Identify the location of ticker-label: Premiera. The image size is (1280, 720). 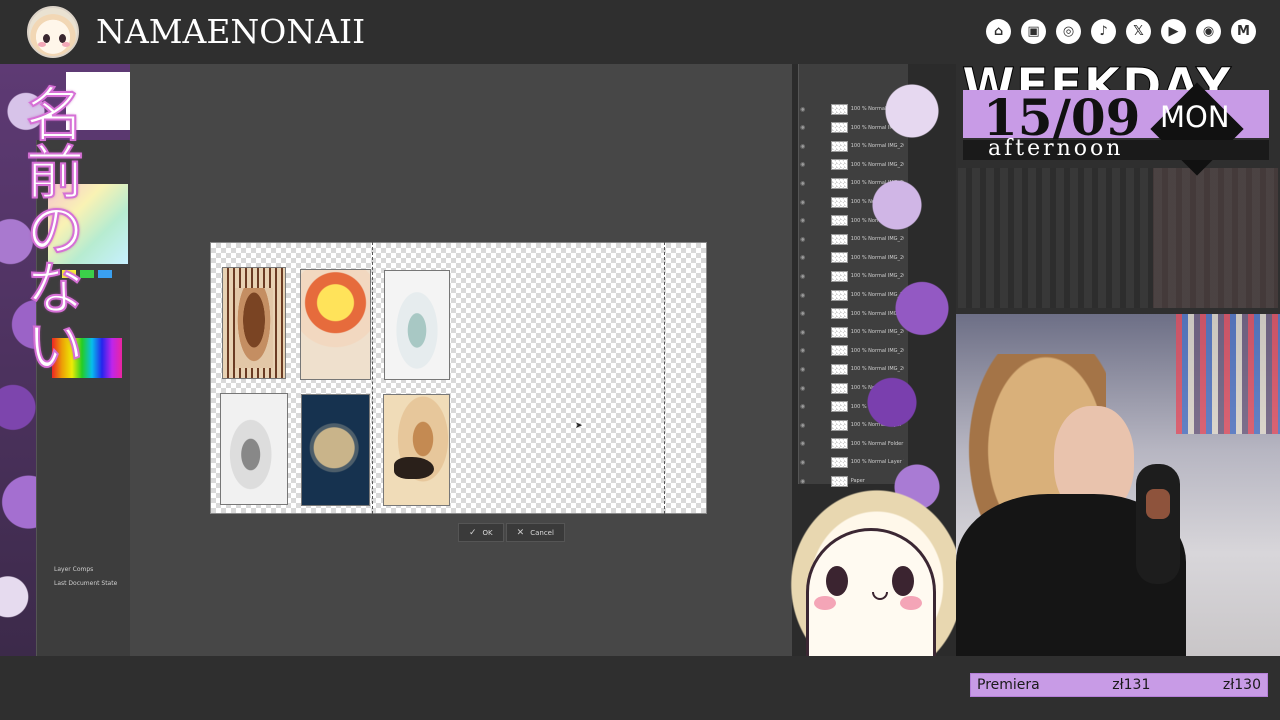
(1008, 685).